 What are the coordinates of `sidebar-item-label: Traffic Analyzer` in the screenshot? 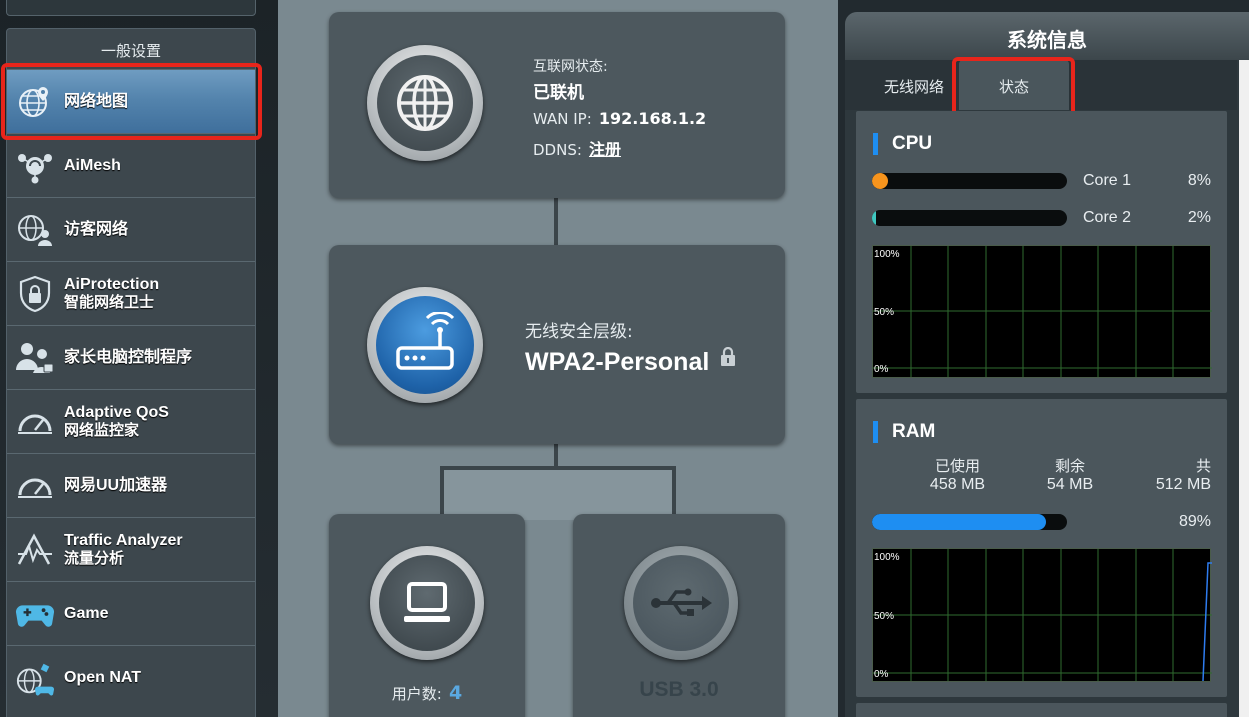 It's located at (123, 540).